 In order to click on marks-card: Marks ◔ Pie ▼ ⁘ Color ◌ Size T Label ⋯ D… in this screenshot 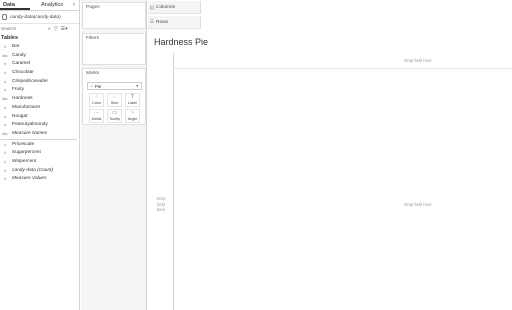, I will do `click(114, 96)`.